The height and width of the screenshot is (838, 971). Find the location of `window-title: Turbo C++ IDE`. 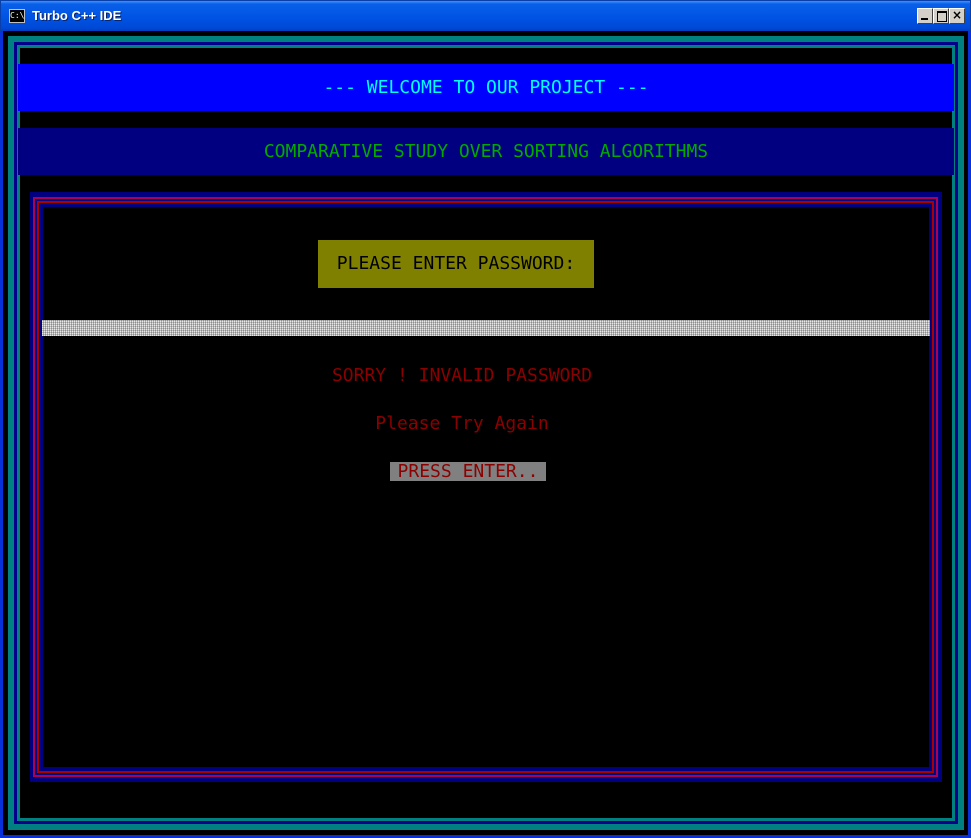

window-title: Turbo C++ IDE is located at coordinates (77, 15).